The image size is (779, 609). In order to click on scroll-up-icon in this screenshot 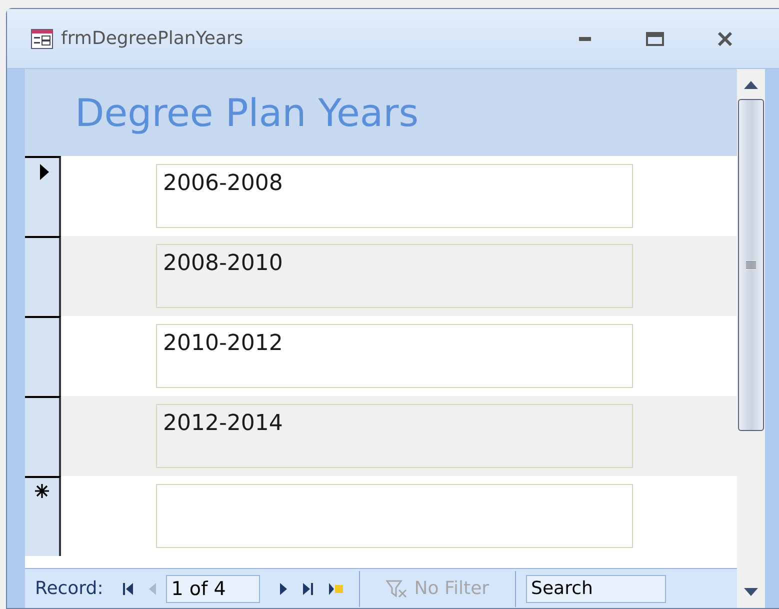, I will do `click(751, 85)`.